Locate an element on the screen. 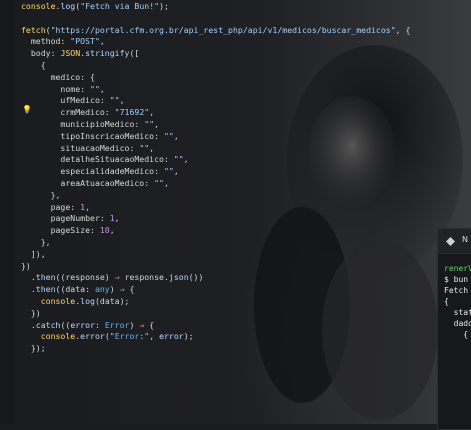 The height and width of the screenshot is (430, 471). code-text: nome: "", is located at coordinates (63, 88).